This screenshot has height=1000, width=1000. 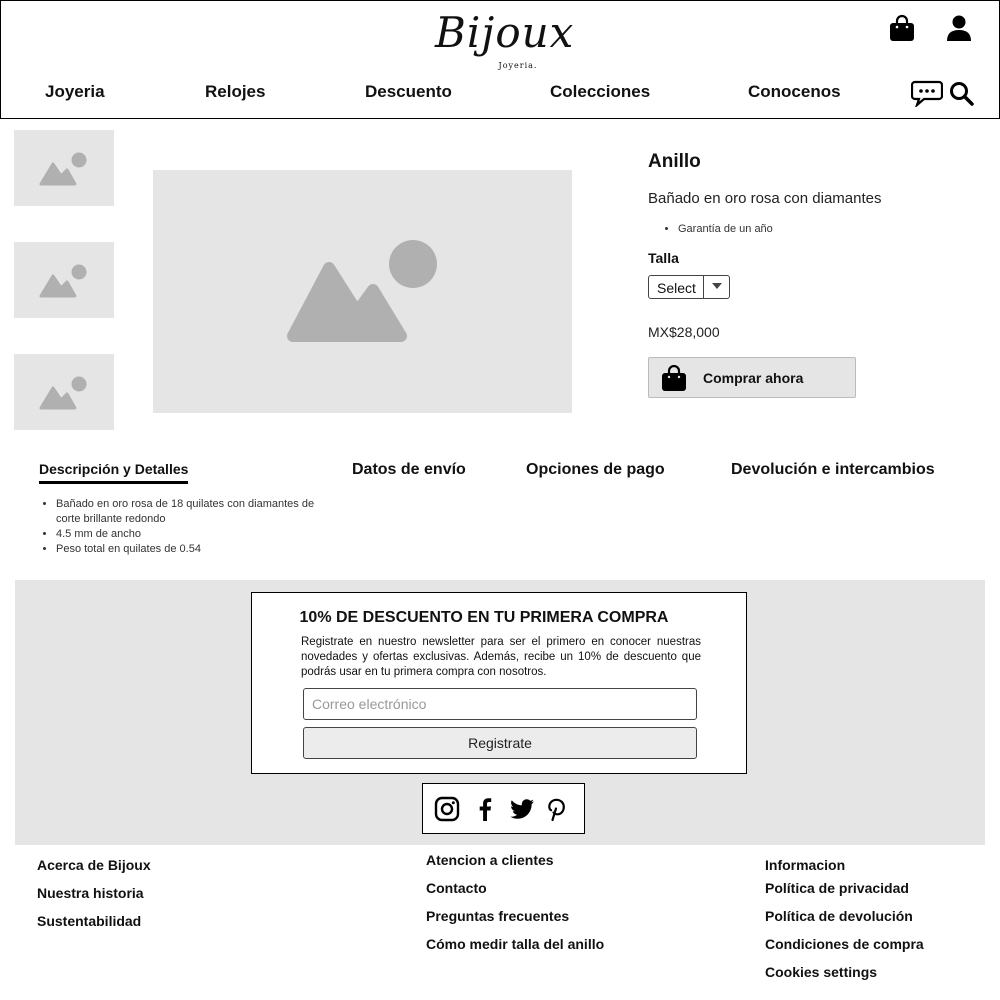 What do you see at coordinates (833, 470) in the screenshot?
I see `tab-devolucion: Devolución e intercambios` at bounding box center [833, 470].